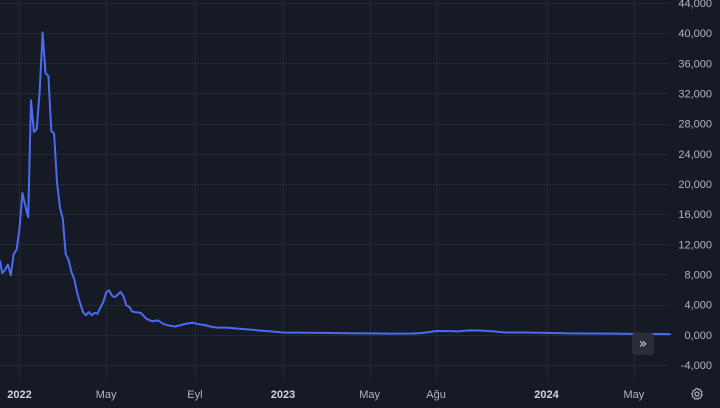 The height and width of the screenshot is (408, 720). Describe the element at coordinates (695, 94) in the screenshot. I see `y-tick-label: 32,000` at that location.